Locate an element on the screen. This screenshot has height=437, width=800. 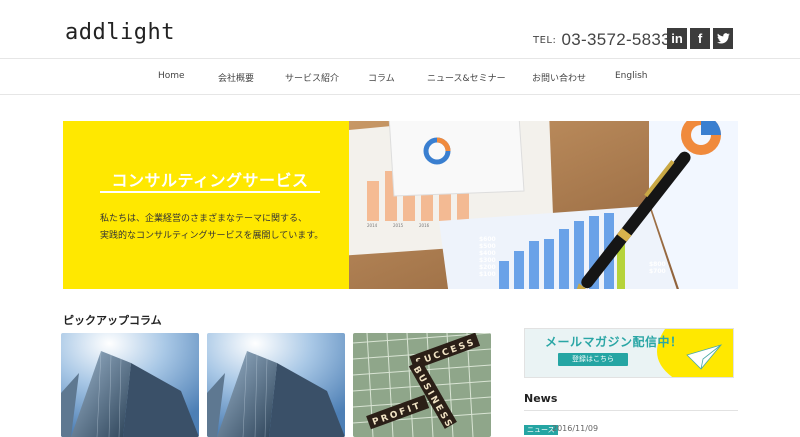
facebook-label: f is located at coordinates (700, 38).